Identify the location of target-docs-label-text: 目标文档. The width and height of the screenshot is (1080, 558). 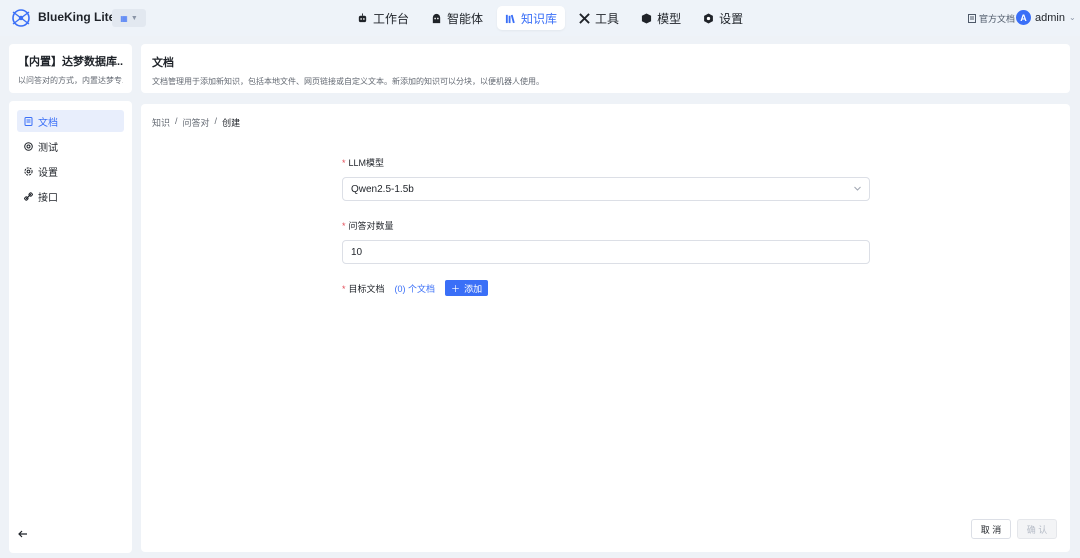
(366, 288).